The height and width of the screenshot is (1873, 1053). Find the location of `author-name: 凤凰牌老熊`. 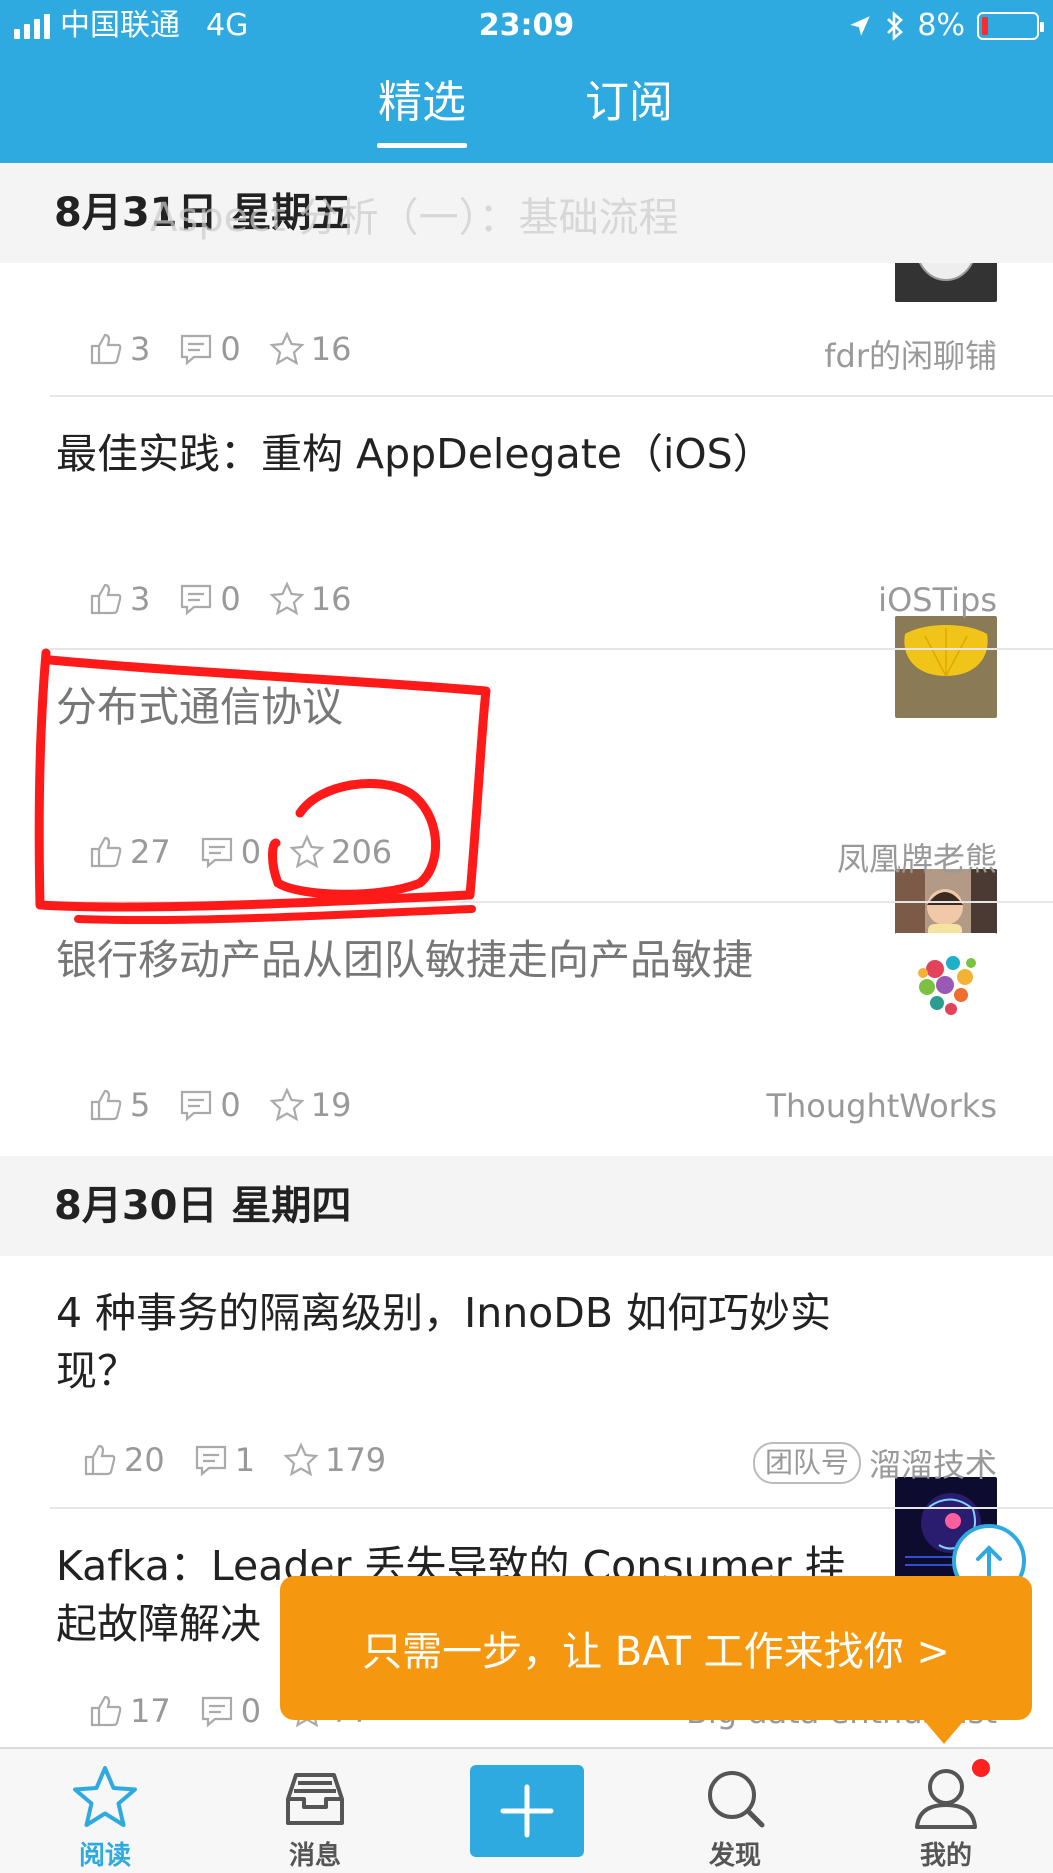

author-name: 凤凰牌老熊 is located at coordinates (916, 859).